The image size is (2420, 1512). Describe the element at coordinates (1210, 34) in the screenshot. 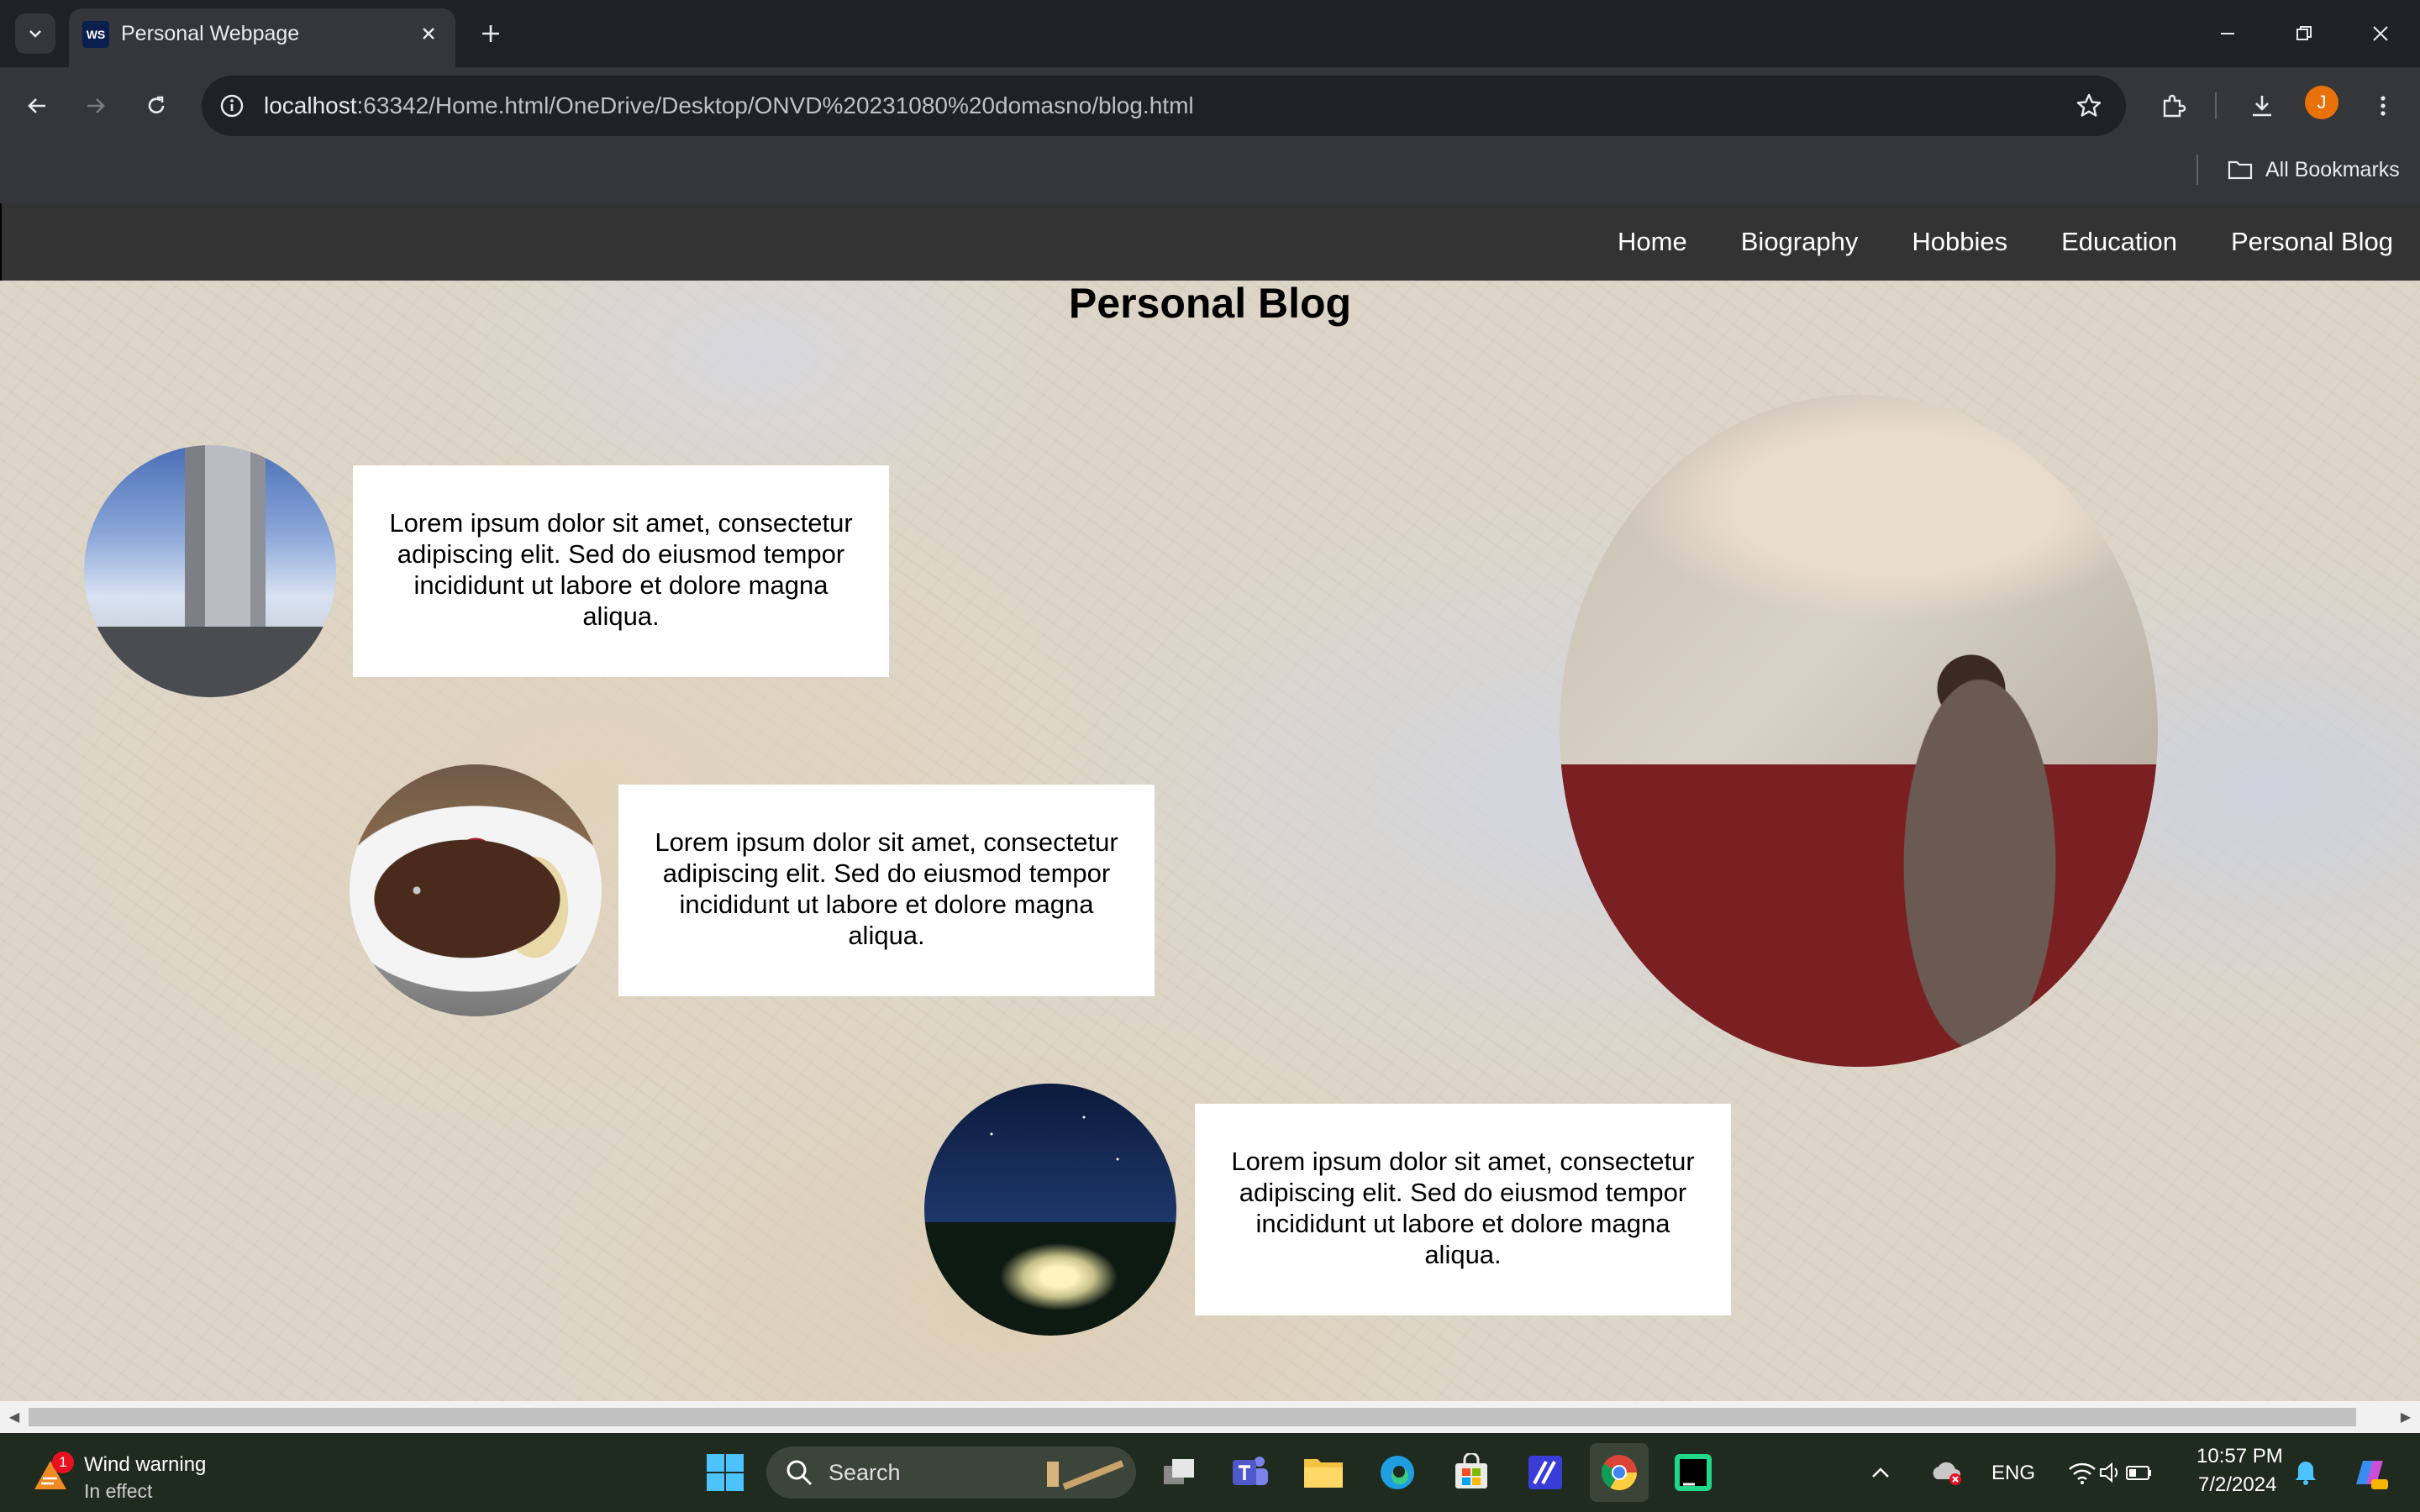

I see `browser-tab-strip: WS Personal Webpage` at that location.